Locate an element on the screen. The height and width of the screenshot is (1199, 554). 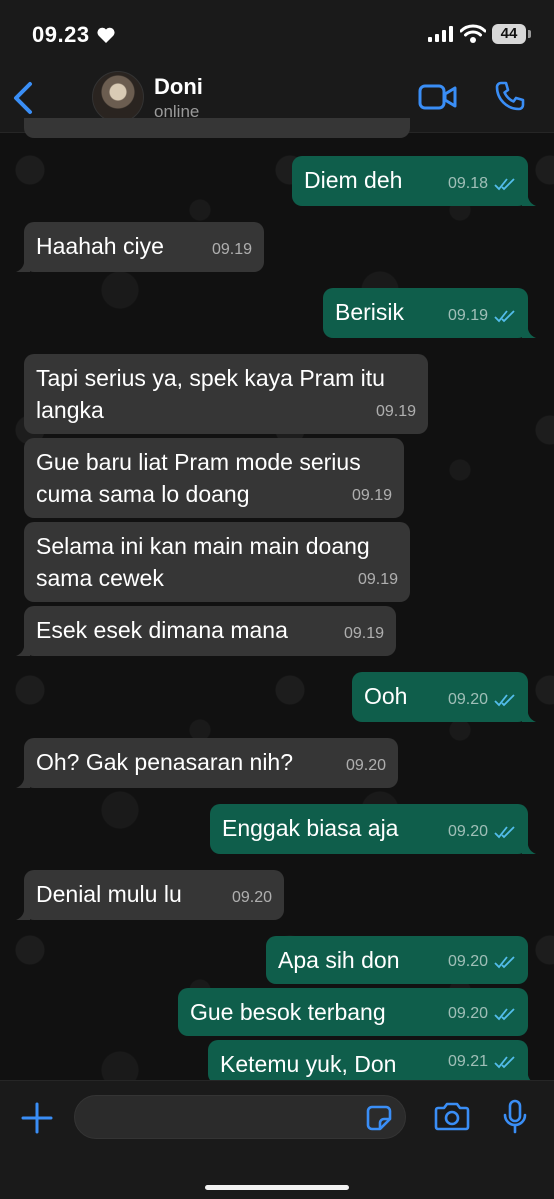
incoming-message-bubble: Esek esek dimana mana 09.19 is located at coordinates (206, 631).